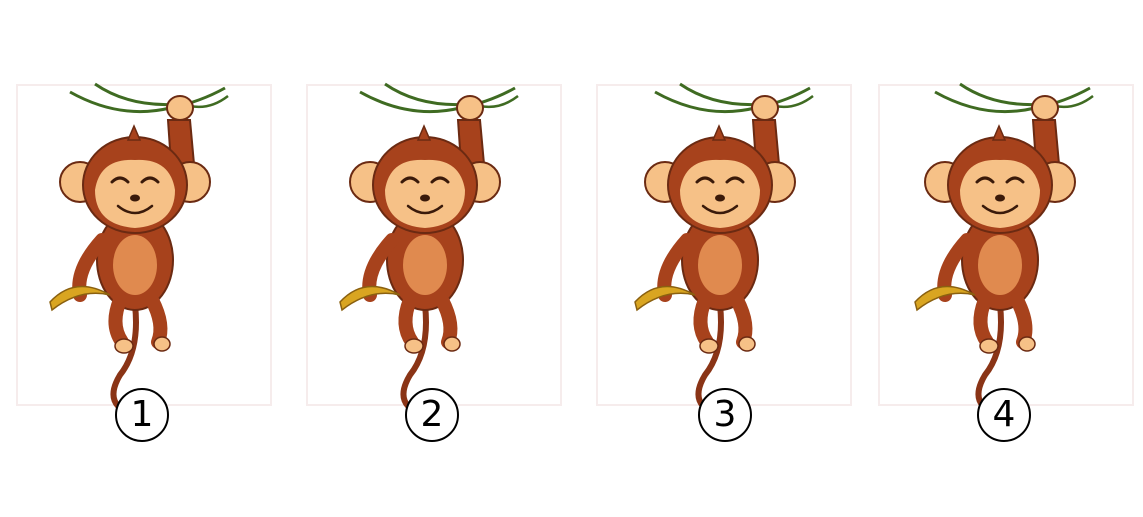 This screenshot has height=517, width=1143. What do you see at coordinates (432, 415) in the screenshot?
I see `option-number-2: 2` at bounding box center [432, 415].